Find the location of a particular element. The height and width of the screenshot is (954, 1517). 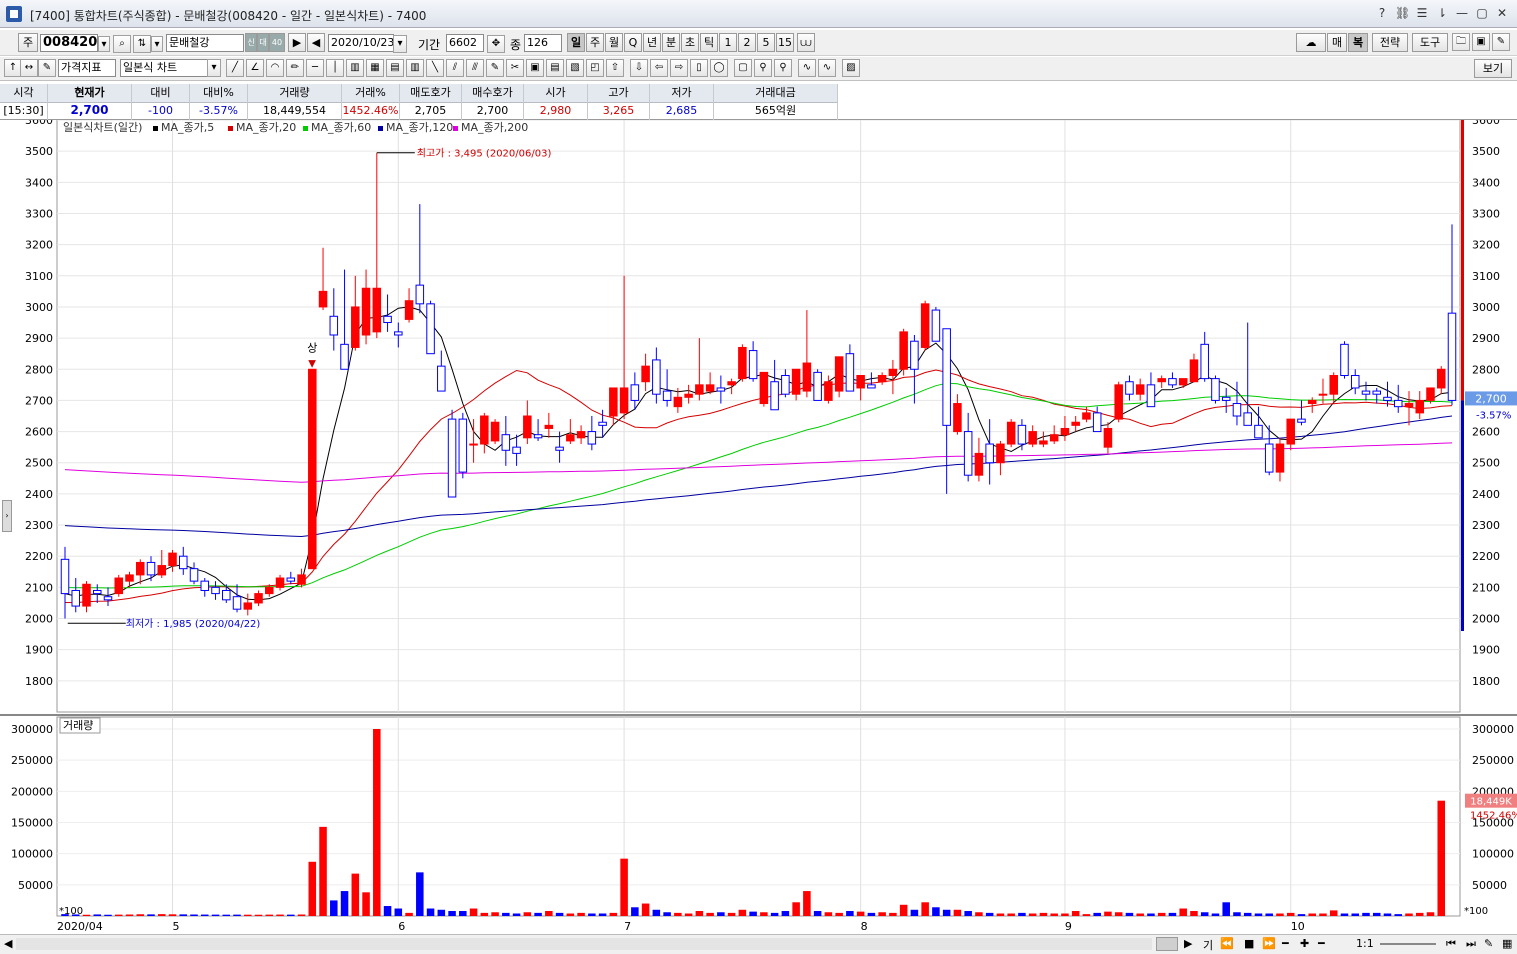

color-tool-icon: ▣ is located at coordinates (535, 68).